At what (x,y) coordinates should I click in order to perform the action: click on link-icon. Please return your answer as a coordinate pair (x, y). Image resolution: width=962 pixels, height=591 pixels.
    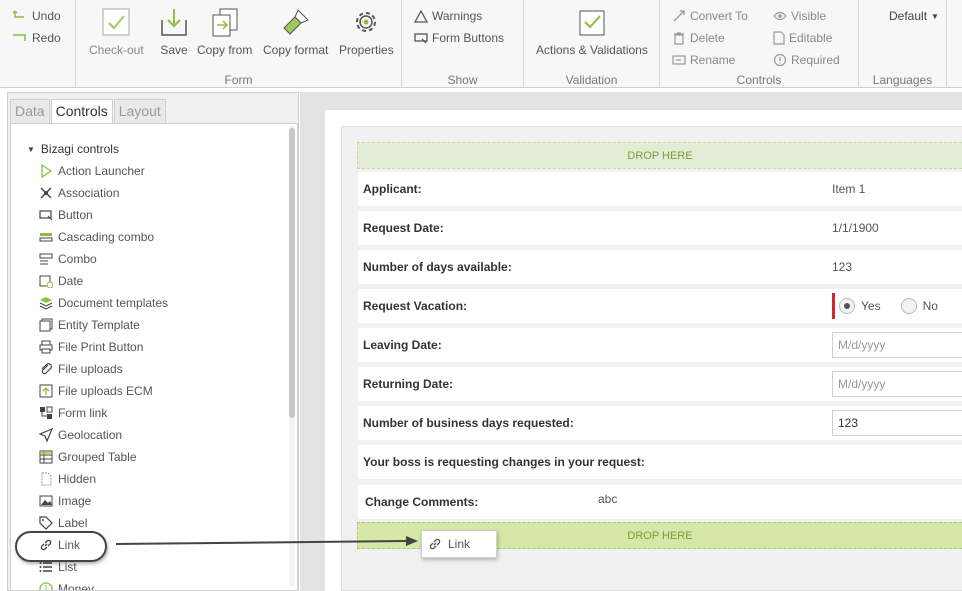
    Looking at the image, I should click on (435, 544).